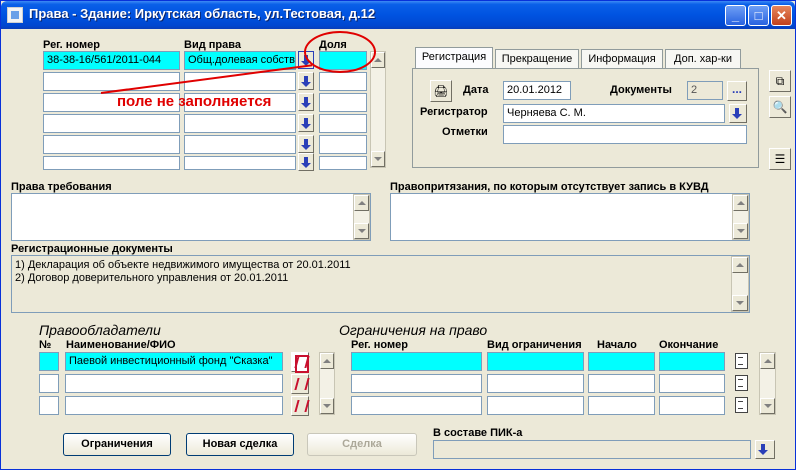  I want to click on documents-label: Документы, so click(641, 90).